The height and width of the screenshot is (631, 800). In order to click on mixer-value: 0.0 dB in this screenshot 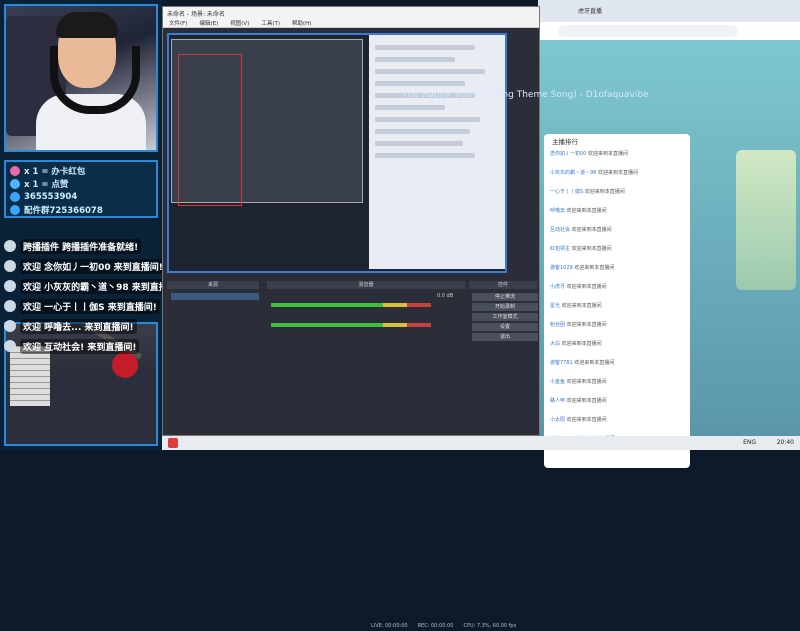, I will do `click(445, 296)`.